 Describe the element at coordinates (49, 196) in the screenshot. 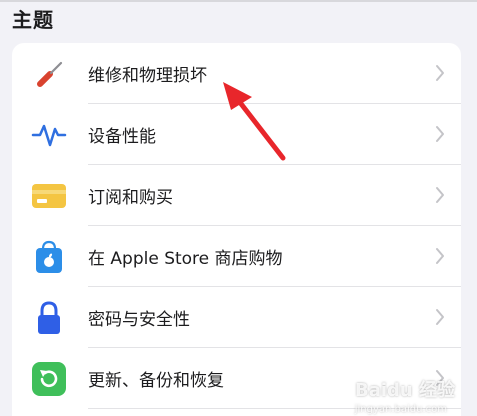

I see `card-icon` at that location.